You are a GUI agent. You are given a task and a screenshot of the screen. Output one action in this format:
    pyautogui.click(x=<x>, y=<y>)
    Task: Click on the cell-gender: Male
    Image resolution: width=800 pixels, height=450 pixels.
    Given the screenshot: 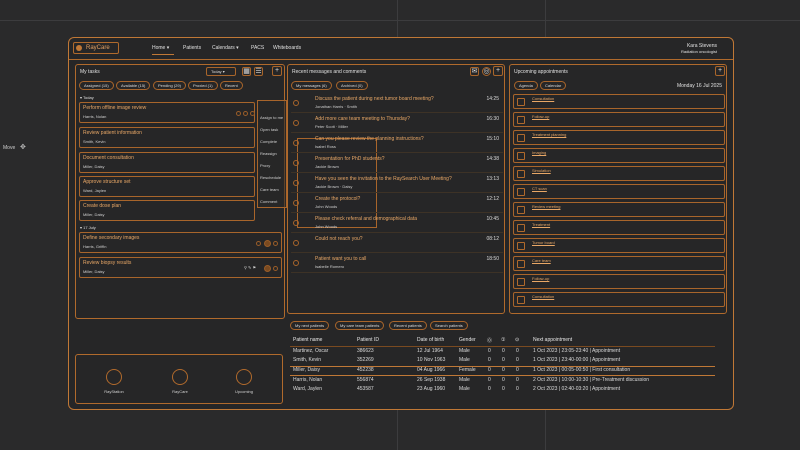 What is the action you would take?
    pyautogui.click(x=464, y=380)
    